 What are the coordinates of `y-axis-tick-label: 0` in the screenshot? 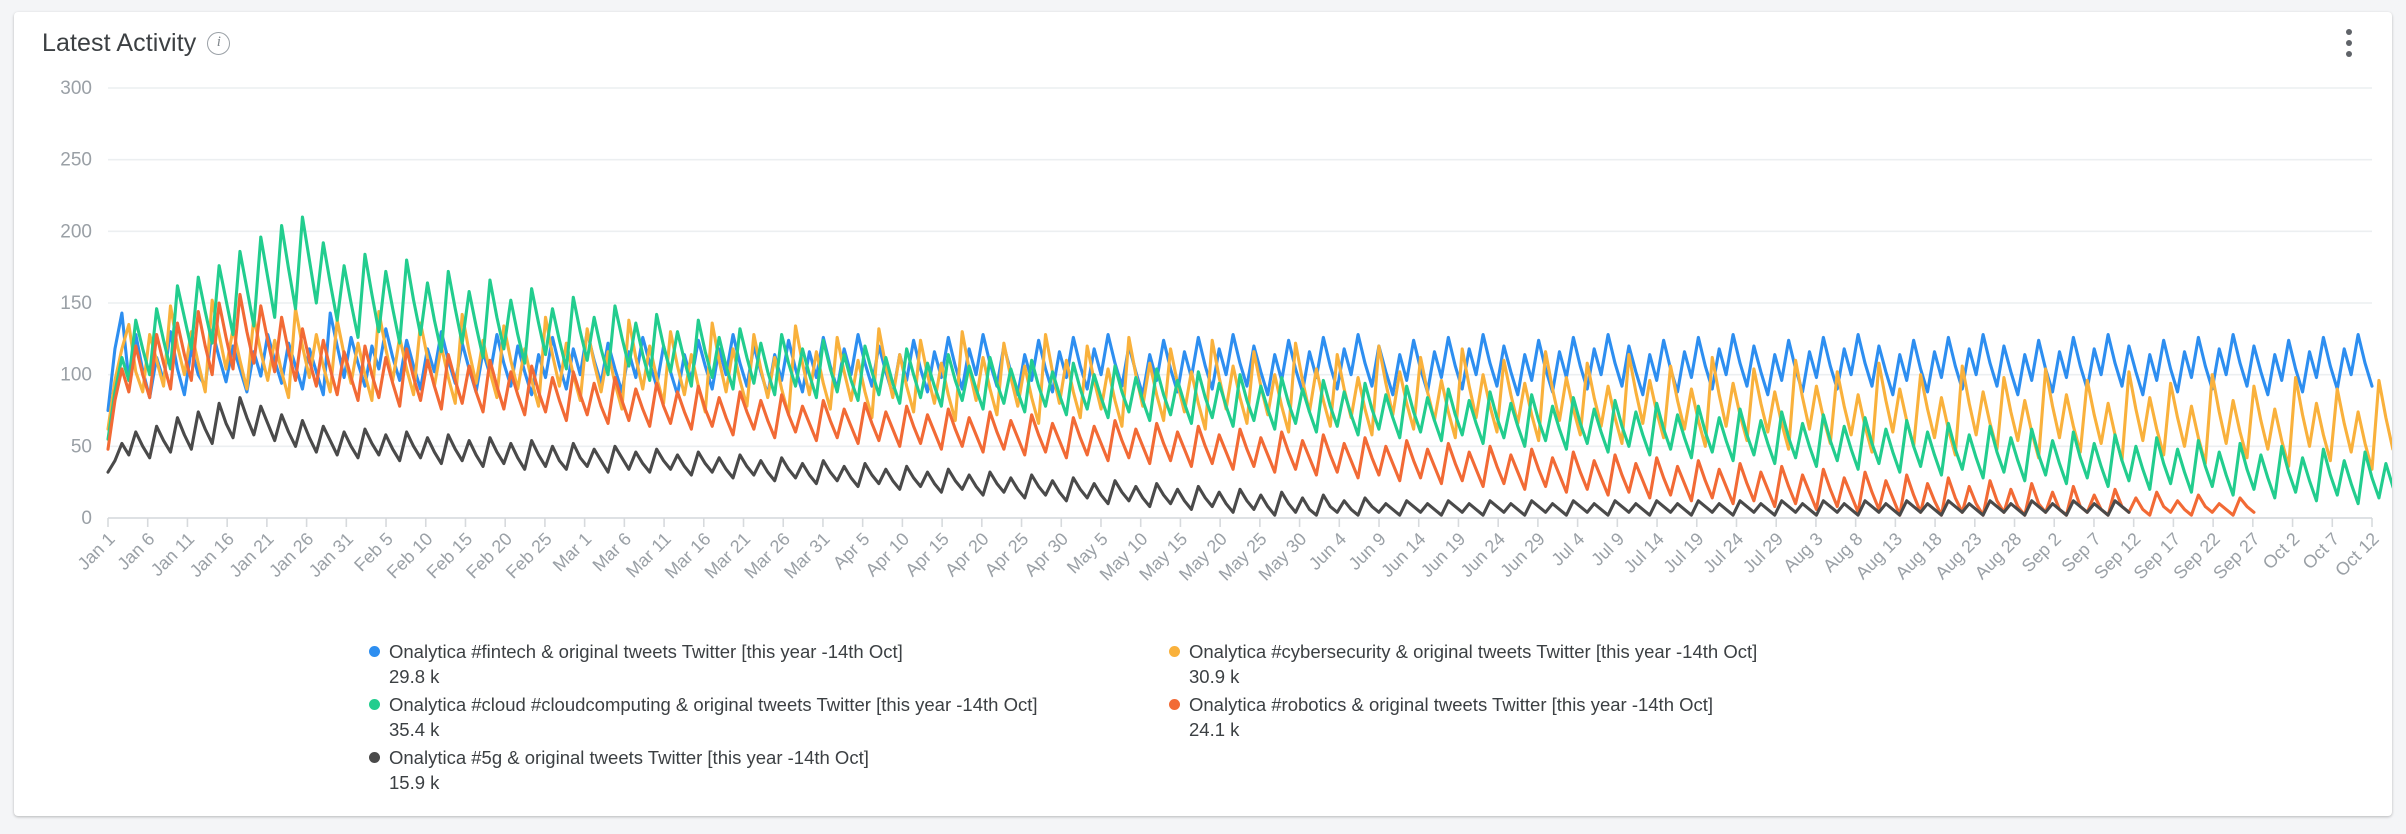 It's located at (86, 518).